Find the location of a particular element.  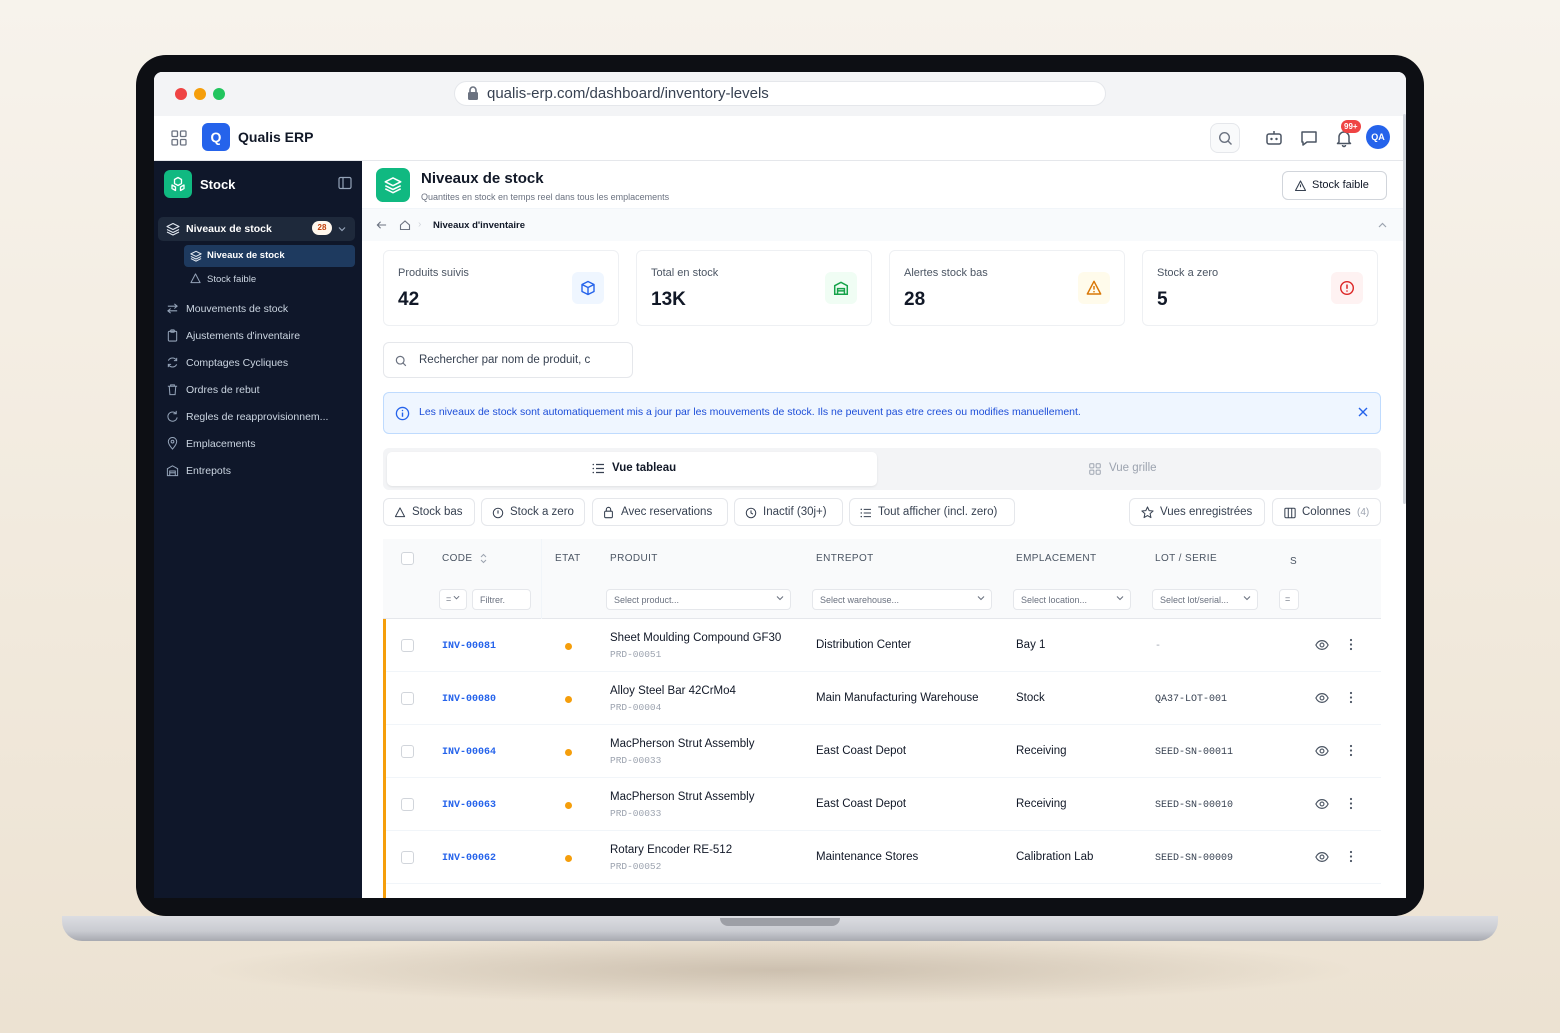

row-product-code: PRD-00033 is located at coordinates (636, 813).